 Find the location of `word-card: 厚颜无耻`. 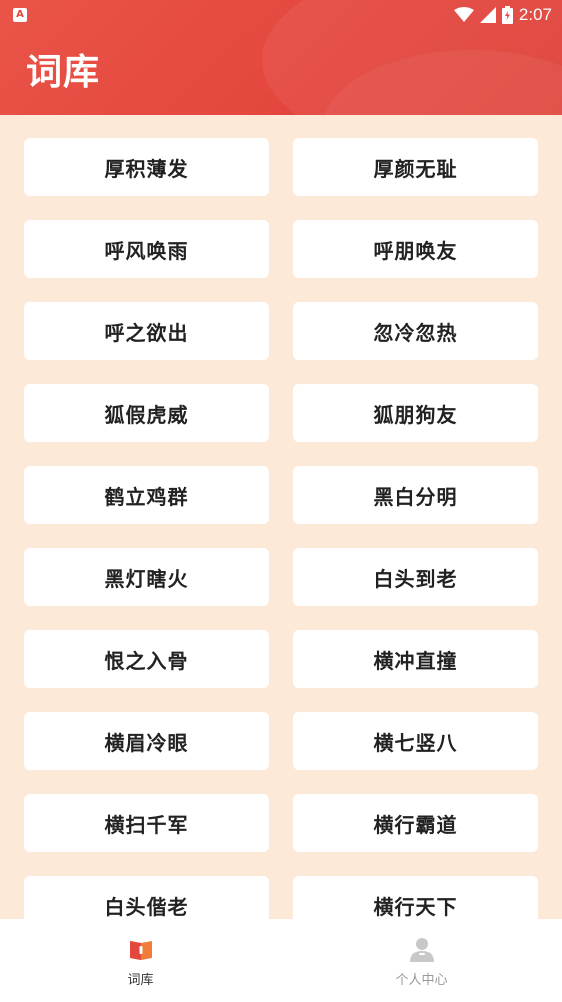

word-card: 厚颜无耻 is located at coordinates (415, 167).